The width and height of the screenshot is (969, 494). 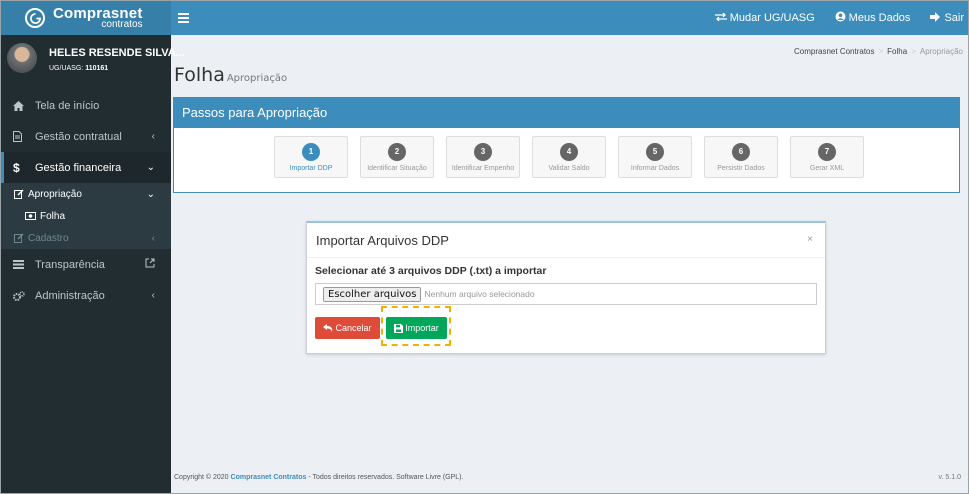 I want to click on user-ug: UG/UASG: 110161, so click(x=79, y=68).